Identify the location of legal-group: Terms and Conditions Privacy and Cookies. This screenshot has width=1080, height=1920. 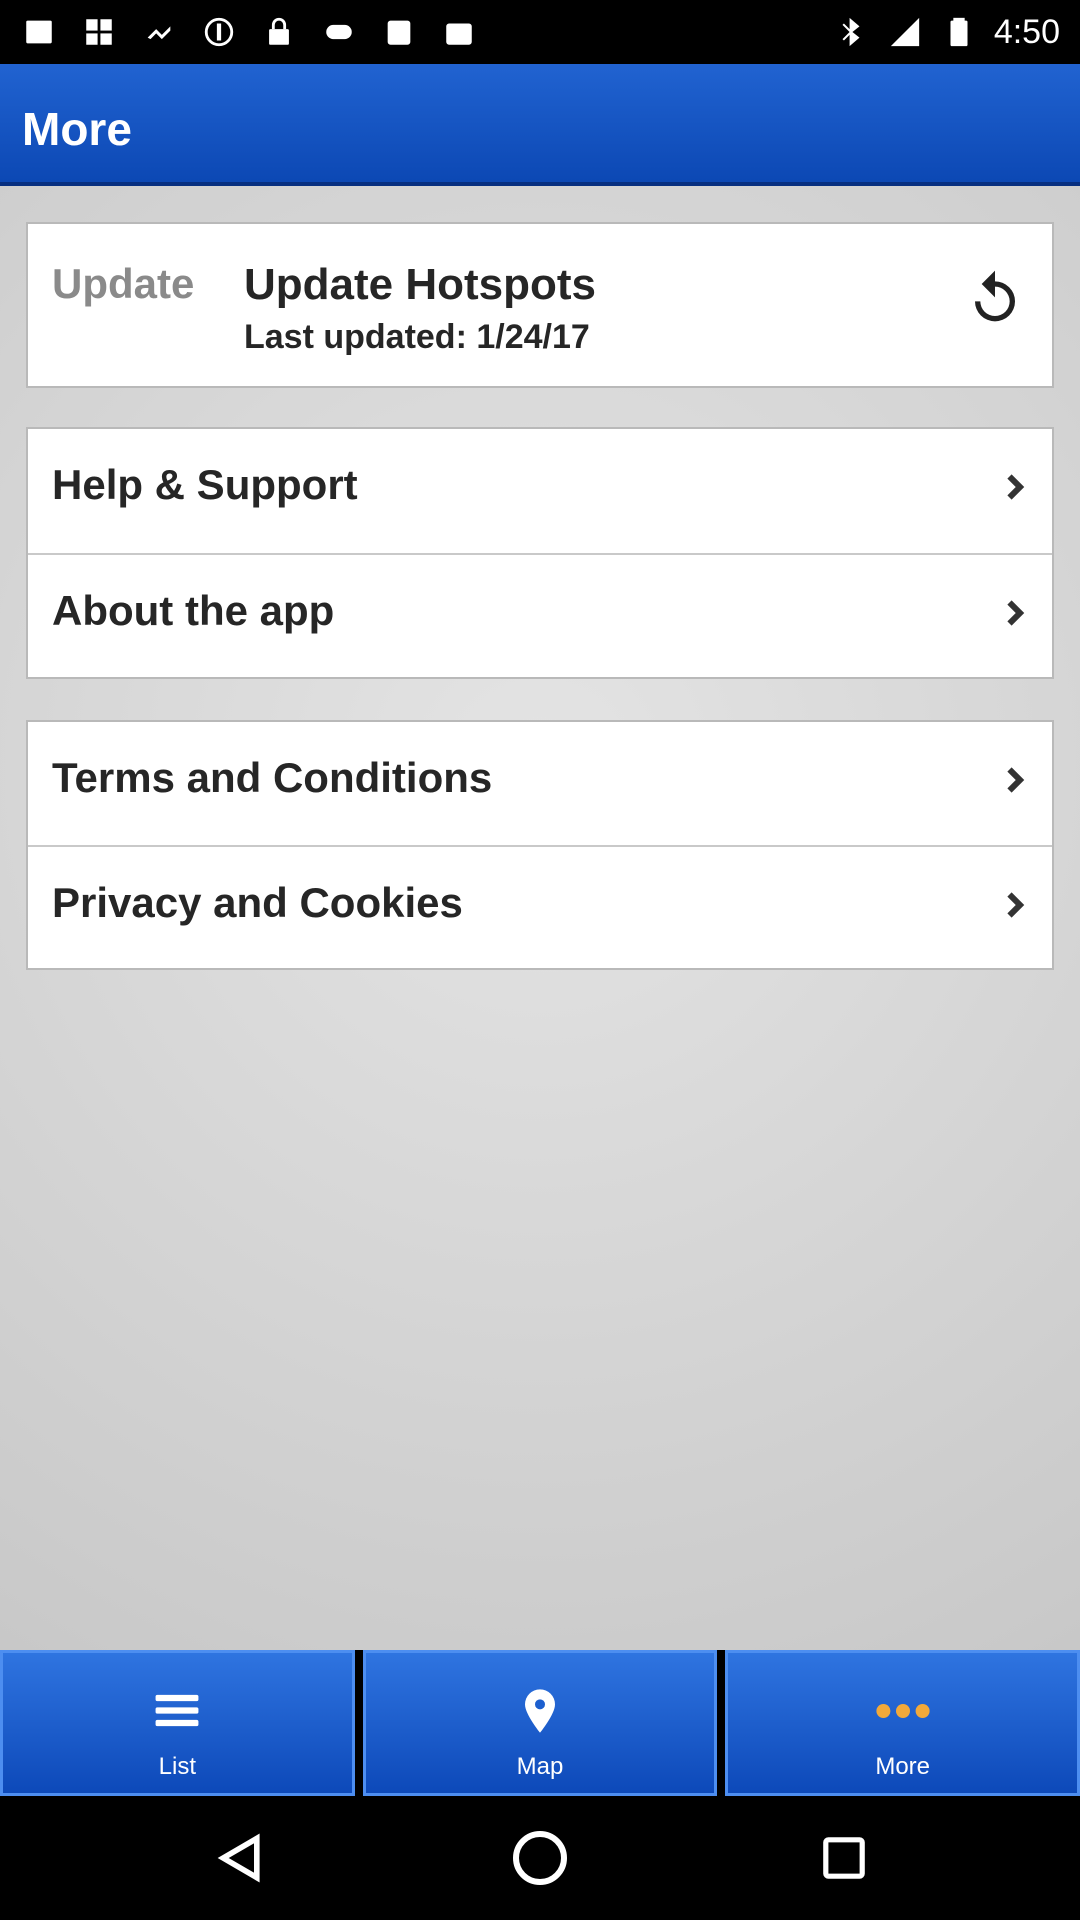
(540, 845).